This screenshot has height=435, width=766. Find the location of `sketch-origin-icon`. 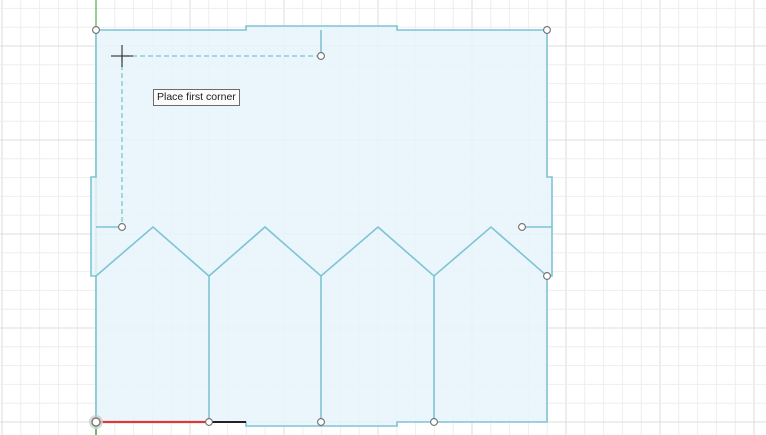

sketch-origin-icon is located at coordinates (96, 422).